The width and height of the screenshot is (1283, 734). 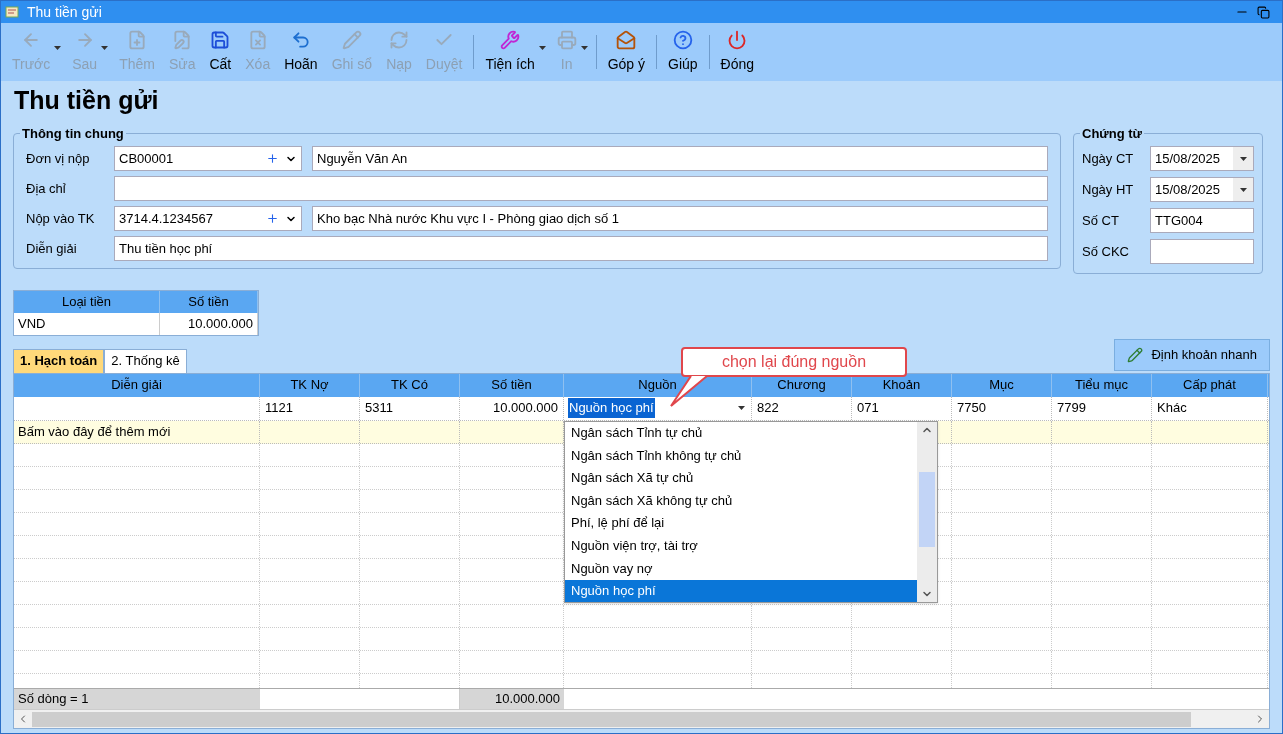 I want to click on toolbar-button: Góp ý, so click(x=626, y=52).